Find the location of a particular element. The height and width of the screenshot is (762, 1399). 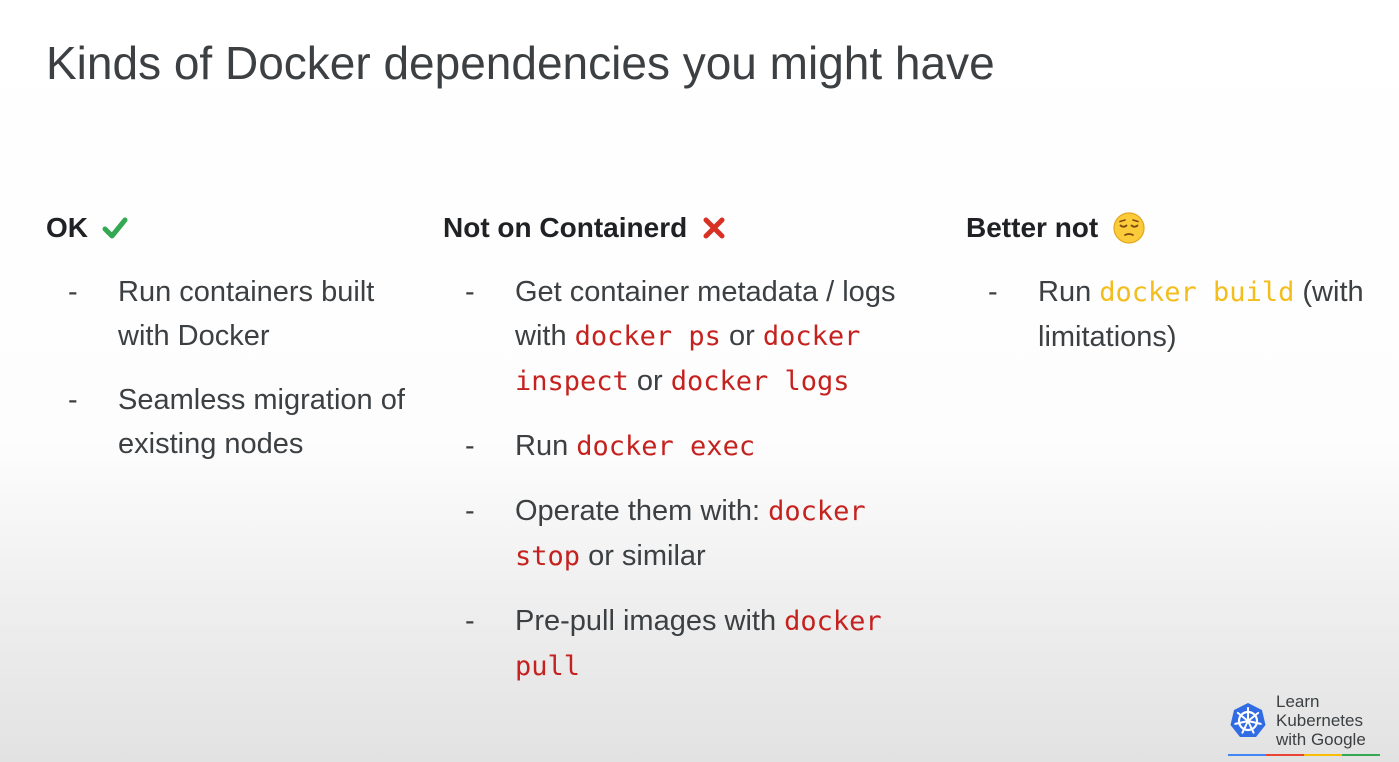

google-color-bar is located at coordinates (1304, 755).